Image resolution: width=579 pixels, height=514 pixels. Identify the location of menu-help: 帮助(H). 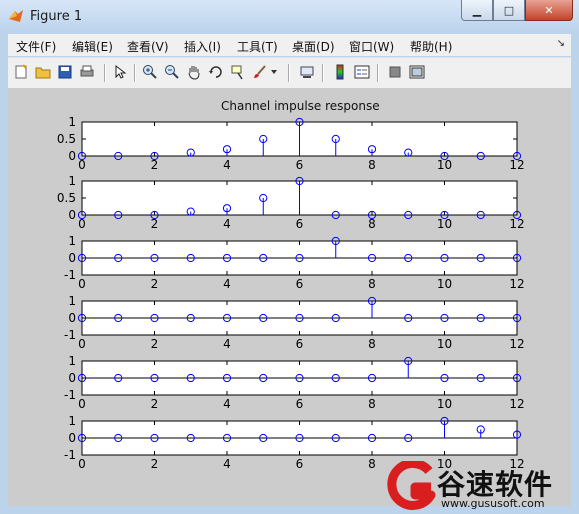
(431, 46).